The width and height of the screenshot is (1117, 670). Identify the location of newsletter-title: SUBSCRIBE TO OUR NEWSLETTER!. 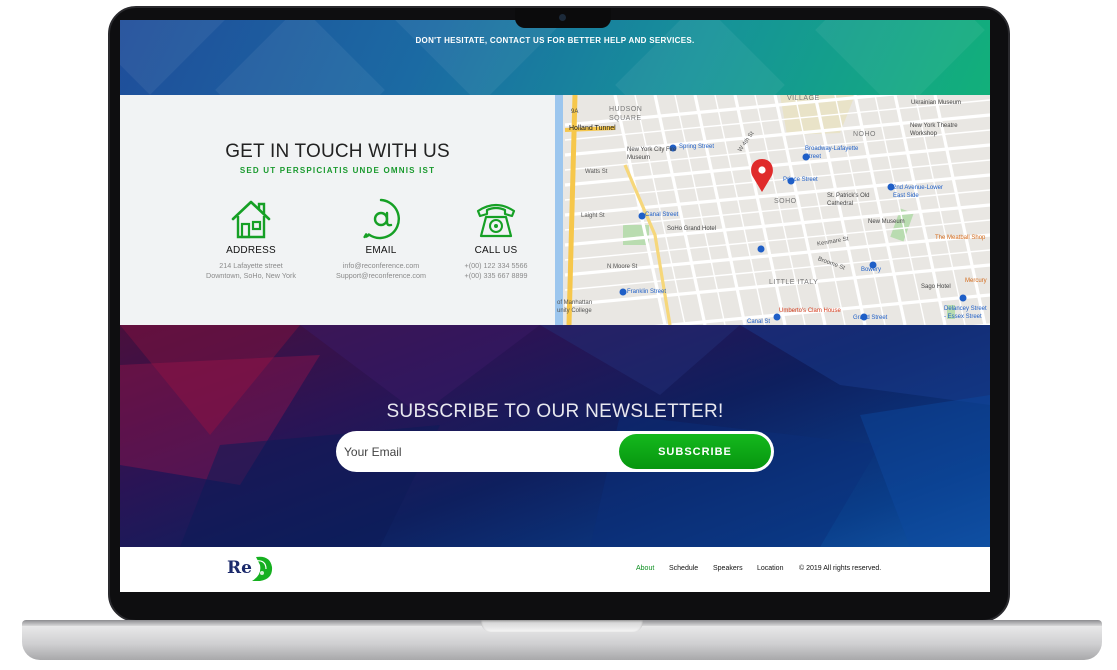
(555, 411).